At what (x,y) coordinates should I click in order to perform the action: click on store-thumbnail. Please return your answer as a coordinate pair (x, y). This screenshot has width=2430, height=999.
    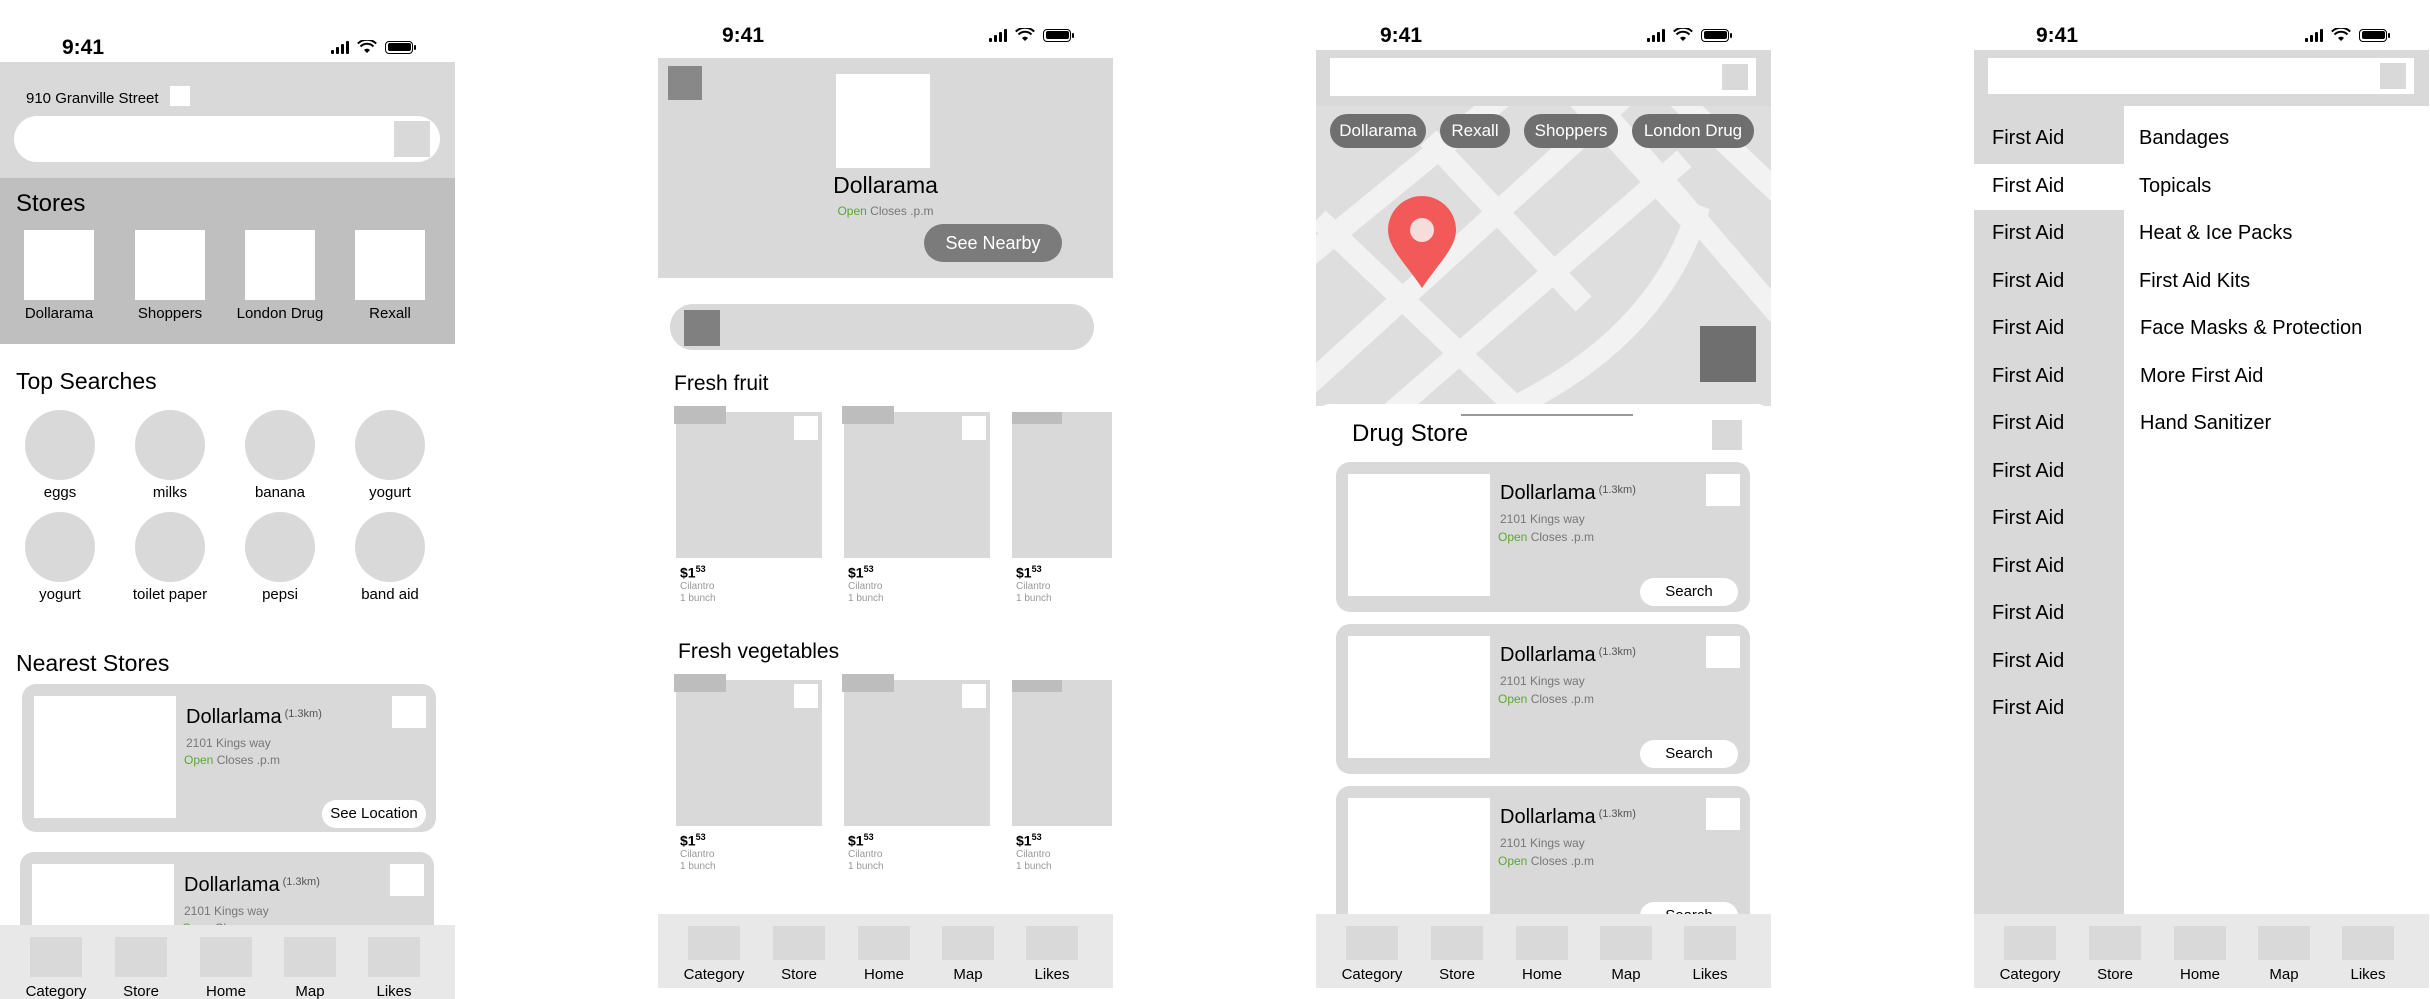
    Looking at the image, I should click on (1419, 535).